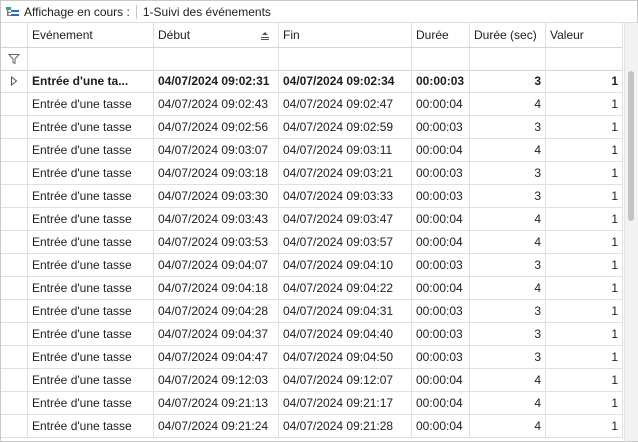 Image resolution: width=638 pixels, height=442 pixels. Describe the element at coordinates (14, 59) in the screenshot. I see `filter-icon` at that location.